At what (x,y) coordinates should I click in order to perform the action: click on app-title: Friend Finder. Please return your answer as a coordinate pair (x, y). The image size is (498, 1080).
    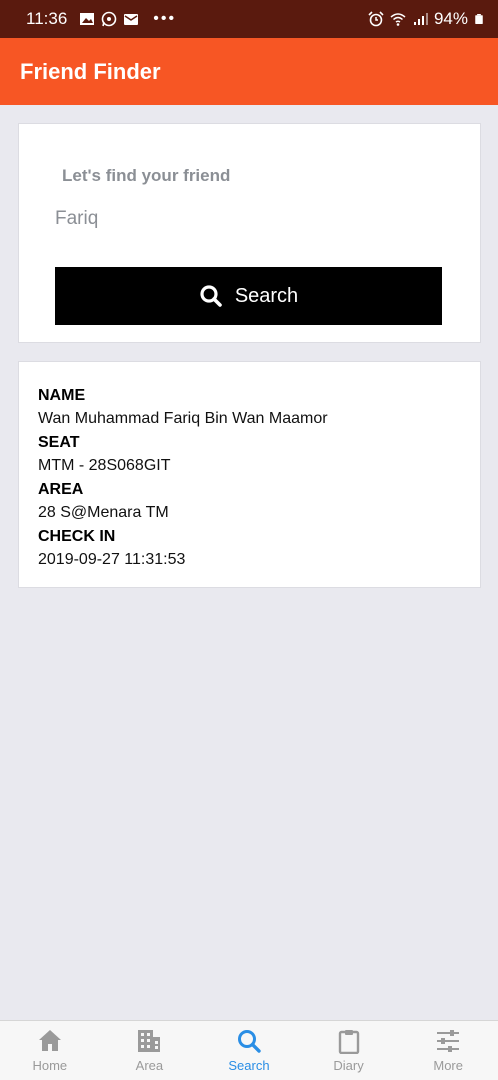
    Looking at the image, I should click on (90, 71).